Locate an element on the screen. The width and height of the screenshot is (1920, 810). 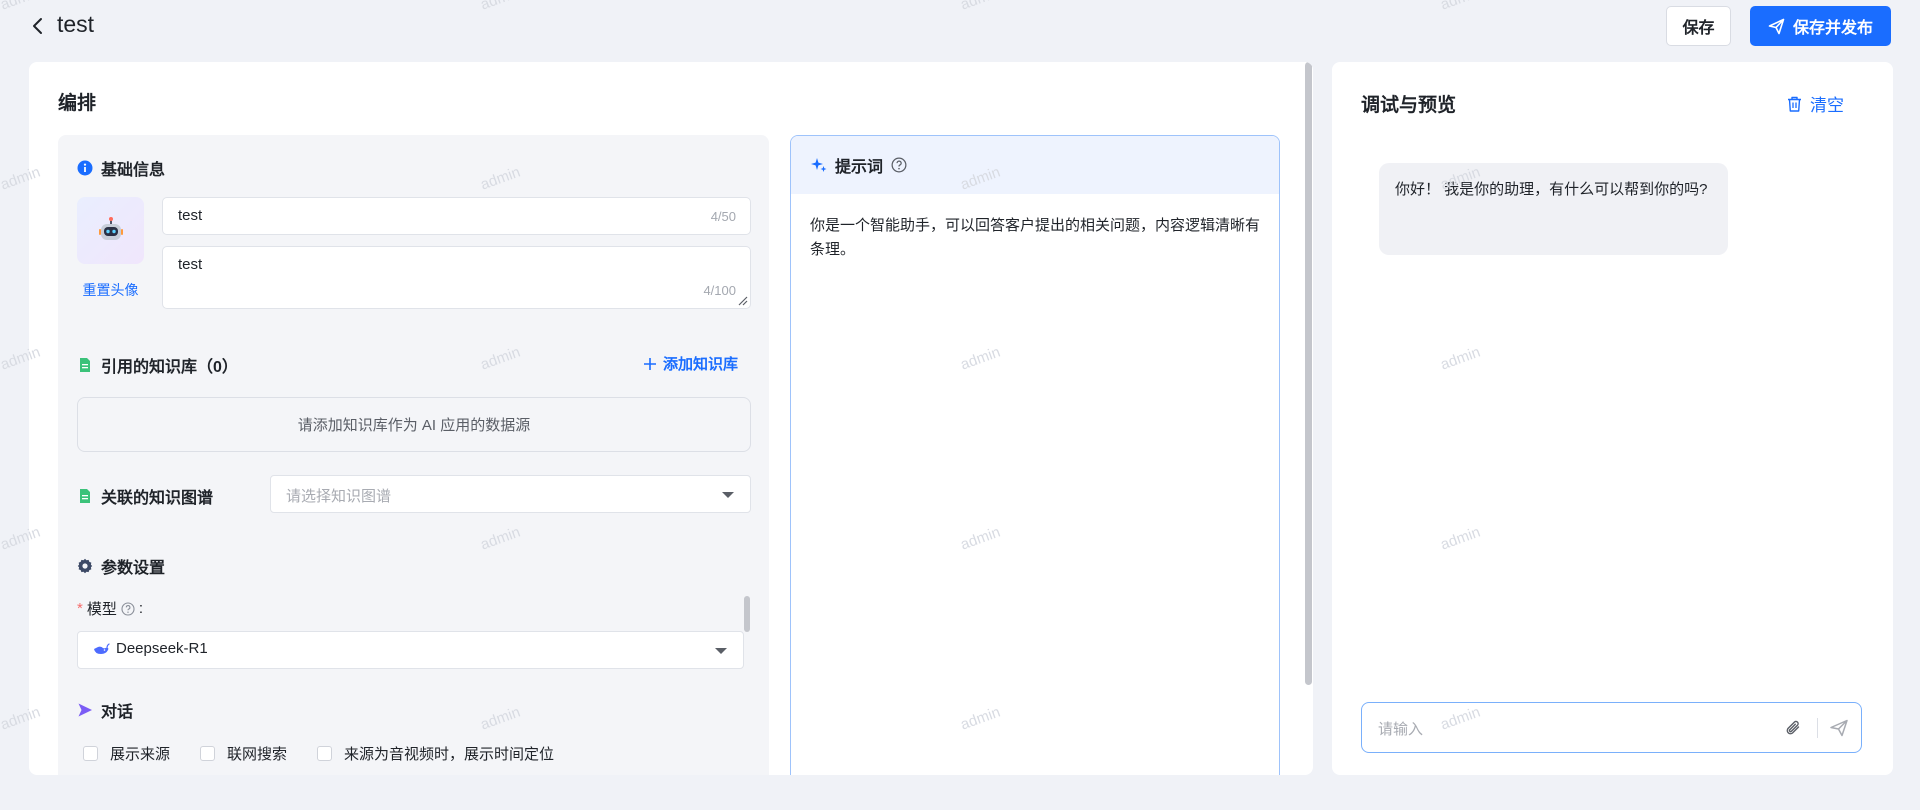
app-name-input: test 4/50 is located at coordinates (456, 216).